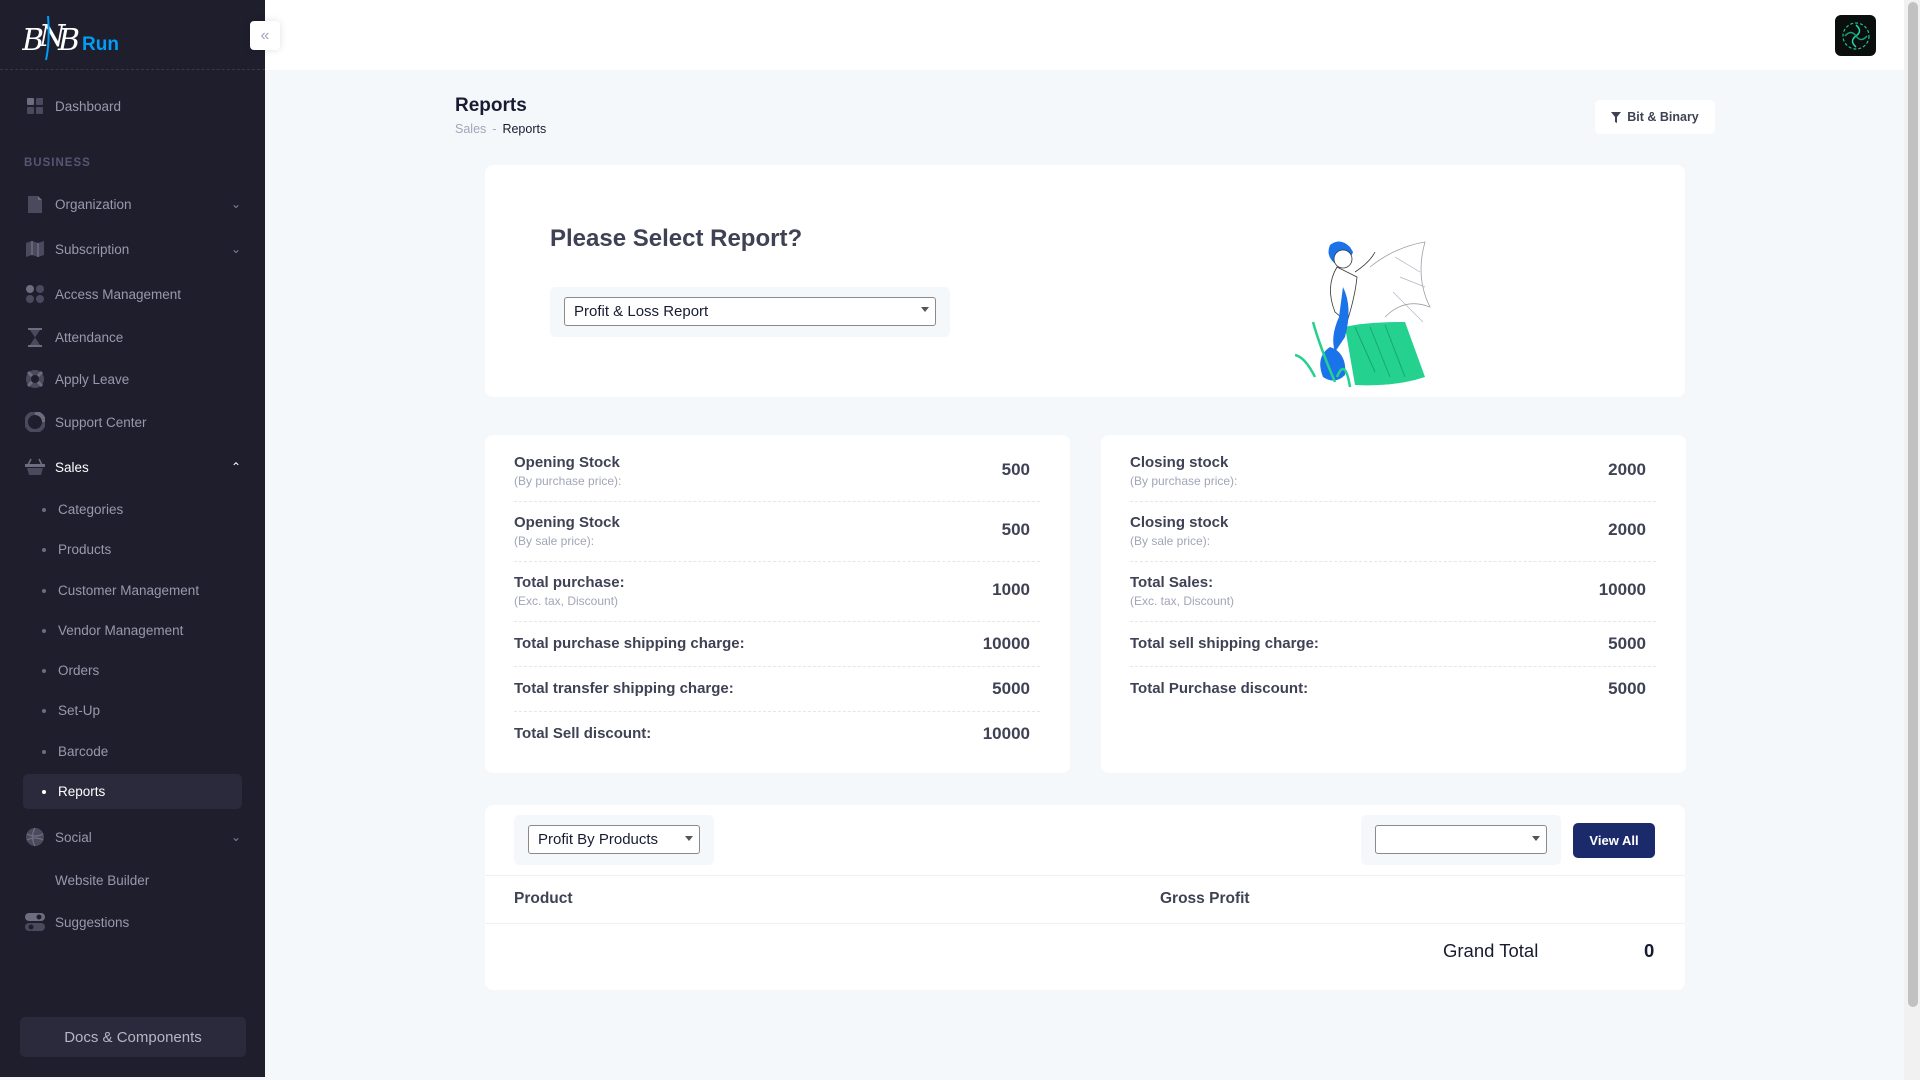 The image size is (1920, 1080). I want to click on chart-pie-icon, so click(35, 422).